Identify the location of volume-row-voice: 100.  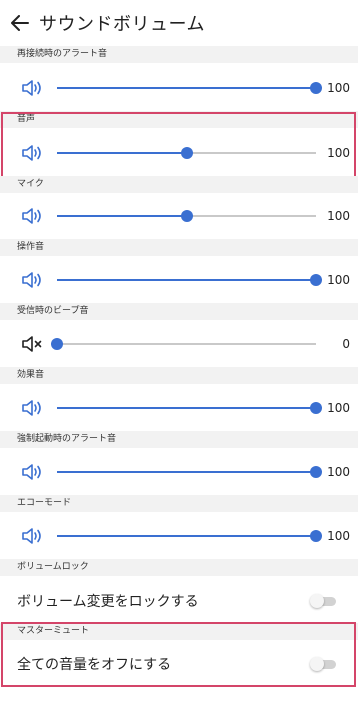
(179, 152).